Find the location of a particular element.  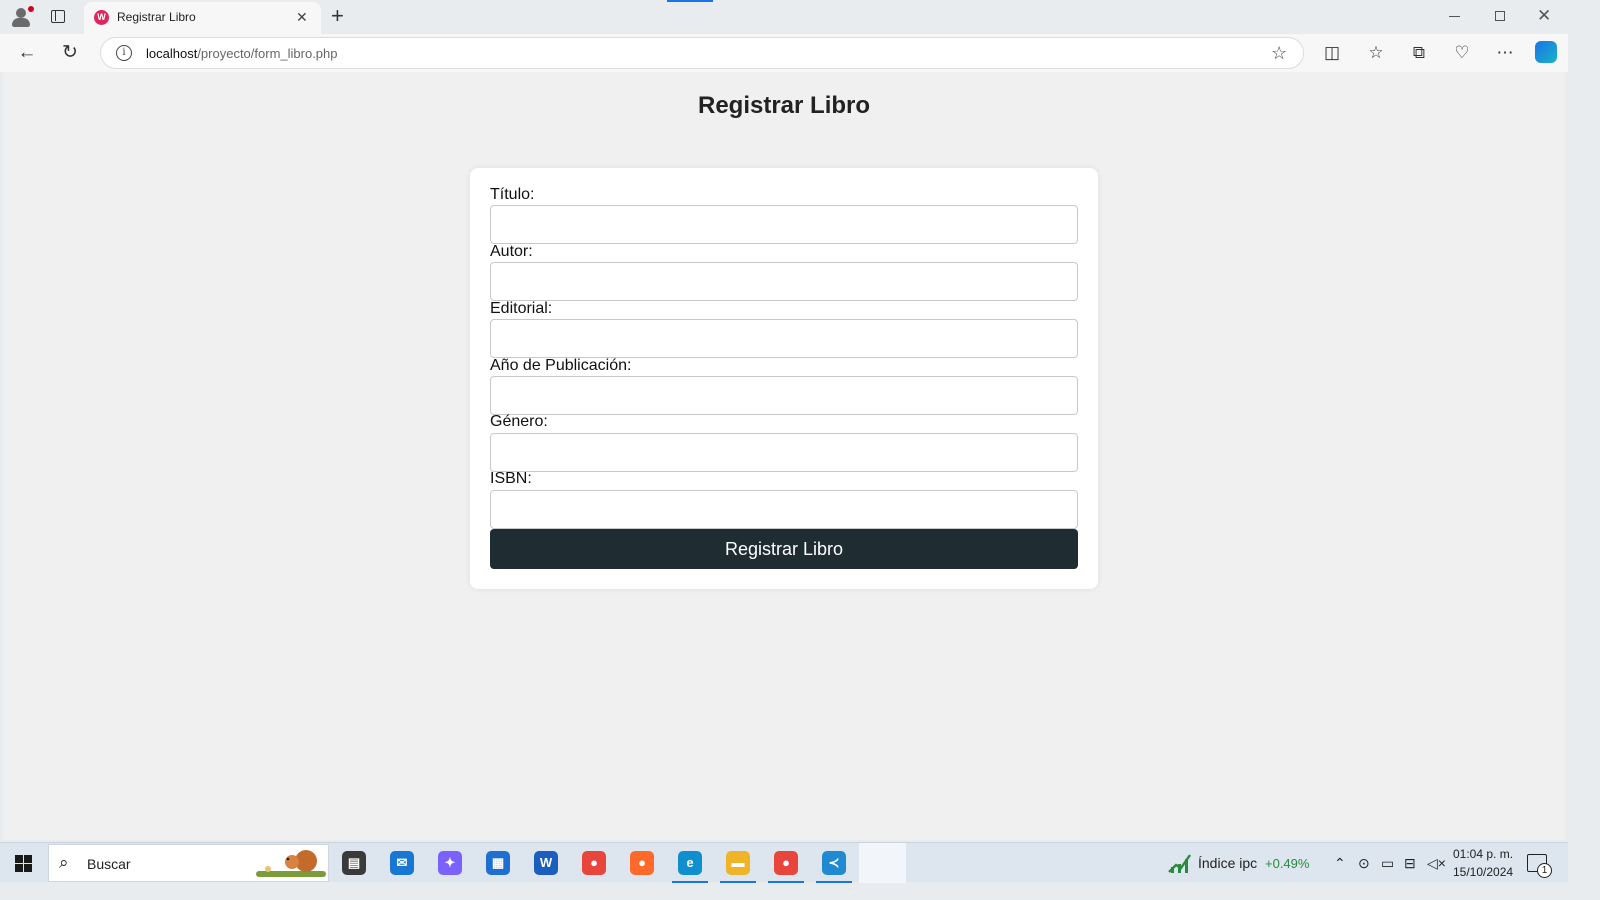

site-favicon-icon: W is located at coordinates (101, 17).